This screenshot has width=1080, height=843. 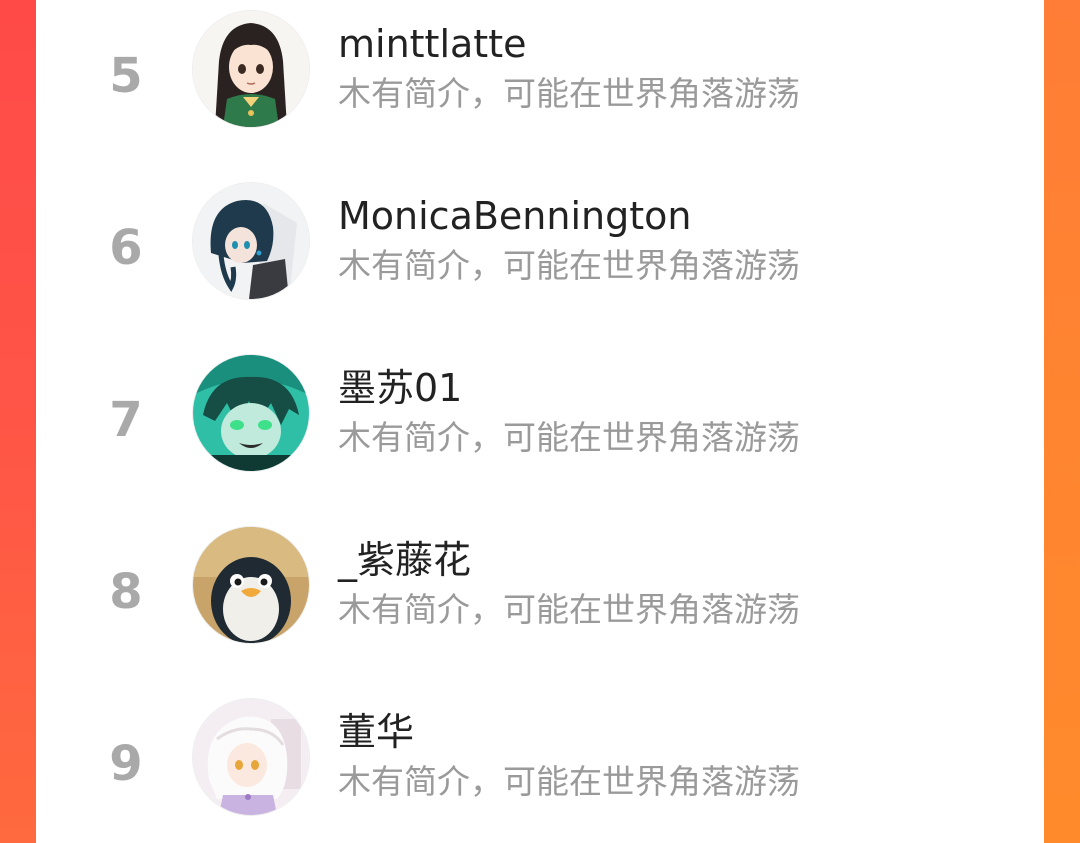 I want to click on avatar-penguin-icon, so click(x=251, y=585).